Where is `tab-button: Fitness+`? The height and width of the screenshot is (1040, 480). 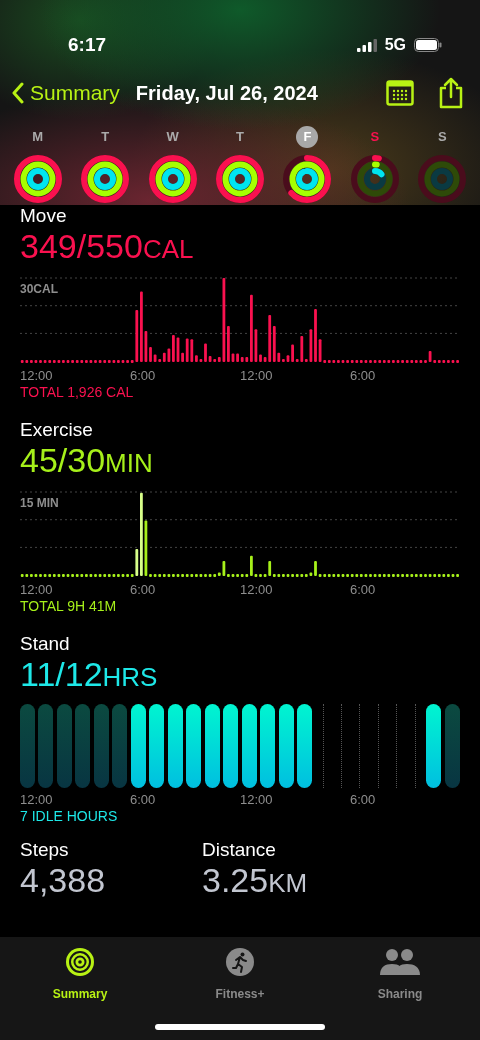
tab-button: Fitness+ is located at coordinates (240, 974).